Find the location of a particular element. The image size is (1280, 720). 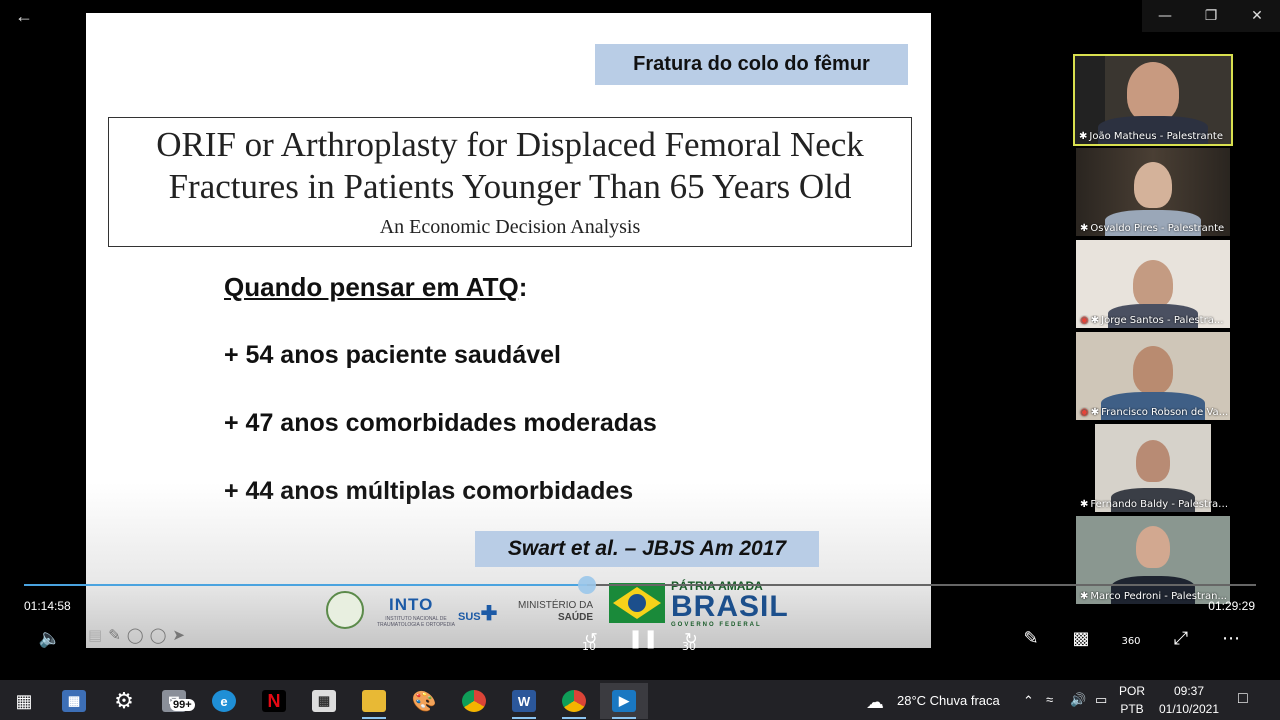

more-tool-icon: ◯ is located at coordinates (158, 635).